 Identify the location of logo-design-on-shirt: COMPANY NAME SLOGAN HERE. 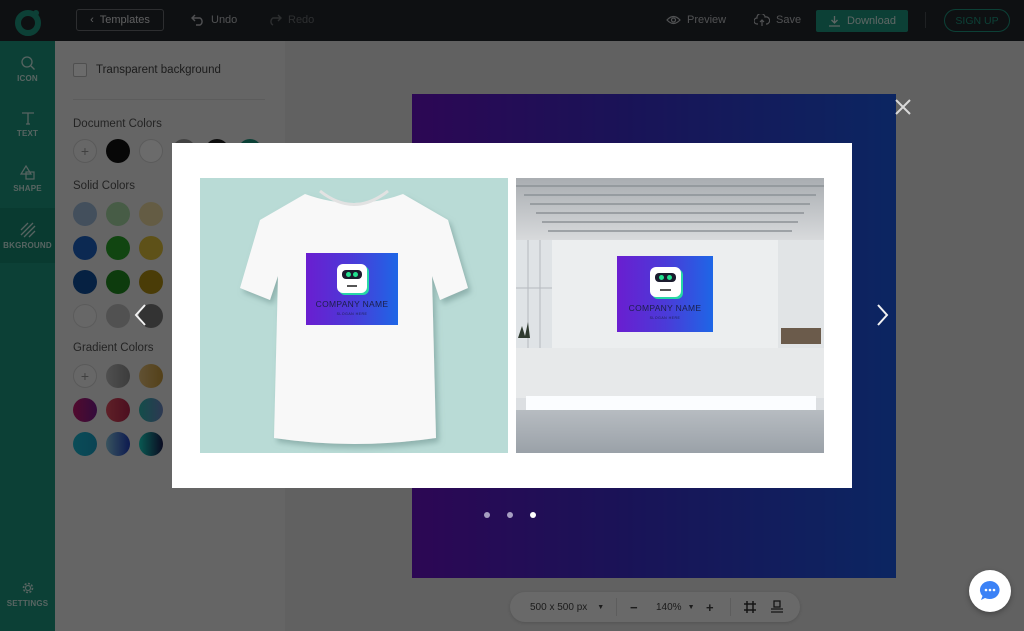
(352, 289).